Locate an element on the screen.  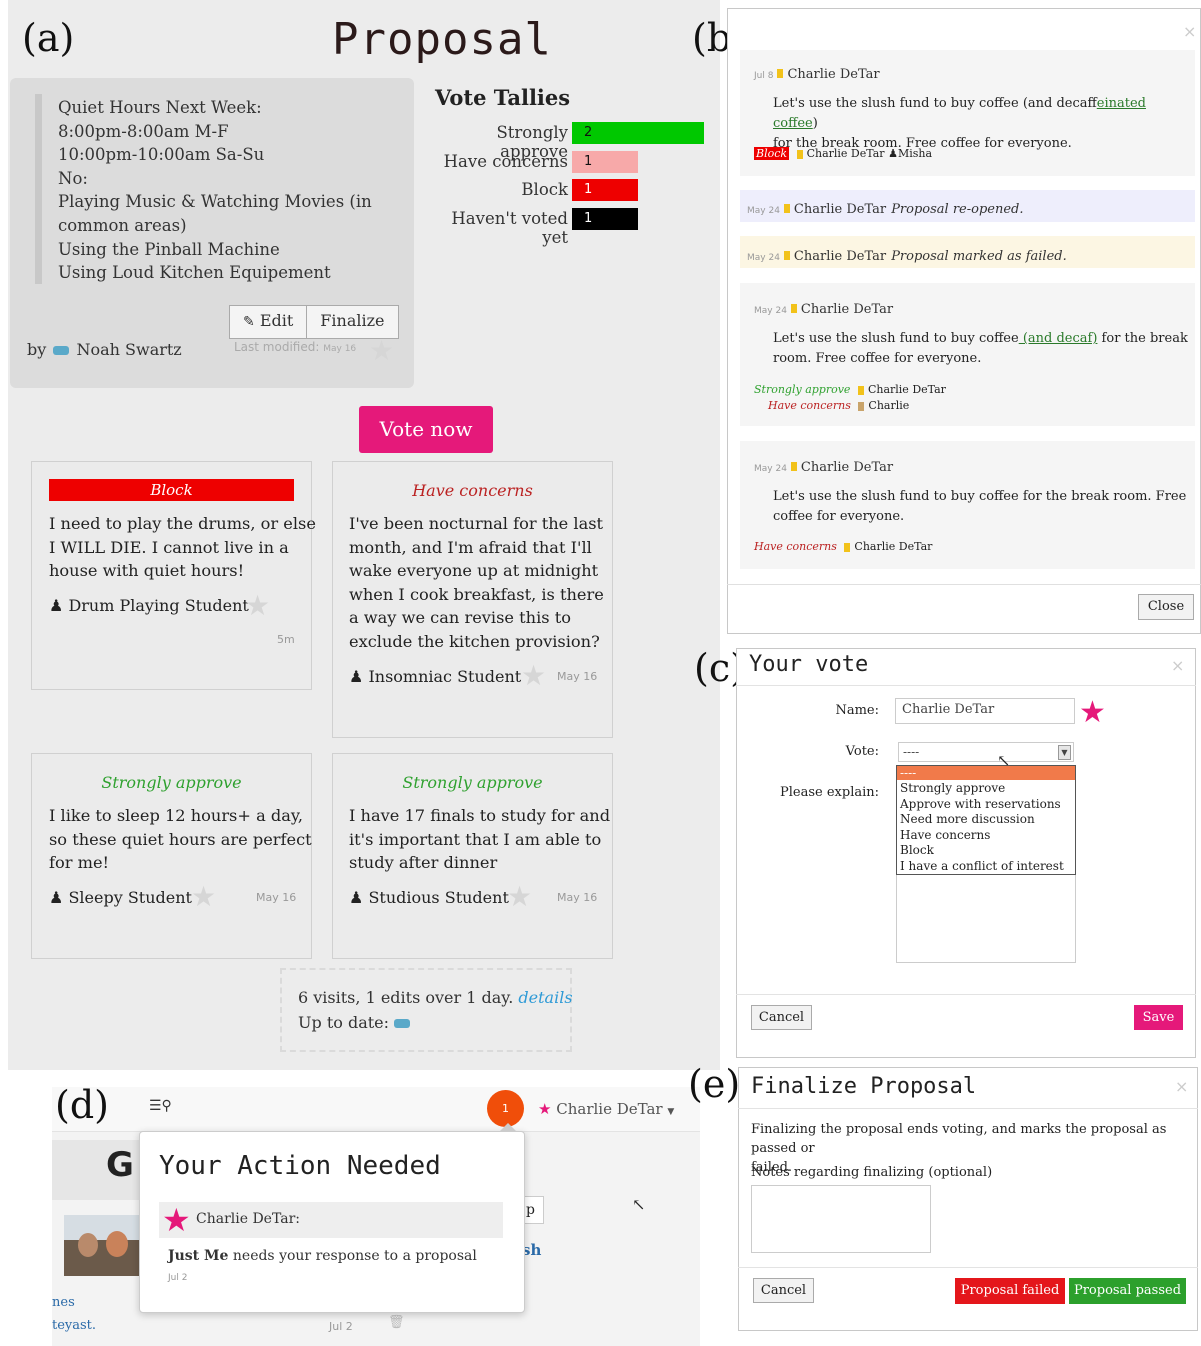
up-to-date: Up to date: is located at coordinates (354, 1022).